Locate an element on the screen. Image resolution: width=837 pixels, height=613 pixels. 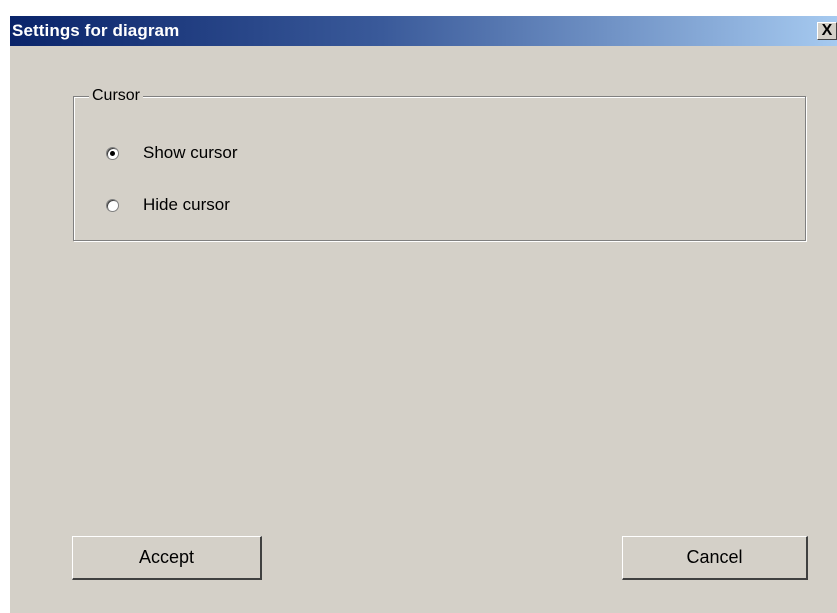
radio-selected-icon is located at coordinates (112, 153).